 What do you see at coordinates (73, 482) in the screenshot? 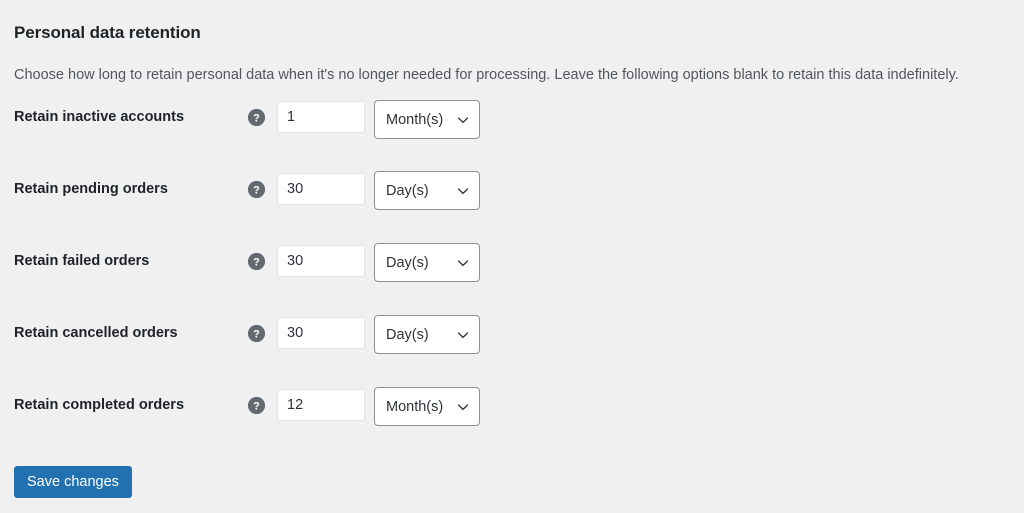
I see `save-changes-button: Save changes` at bounding box center [73, 482].